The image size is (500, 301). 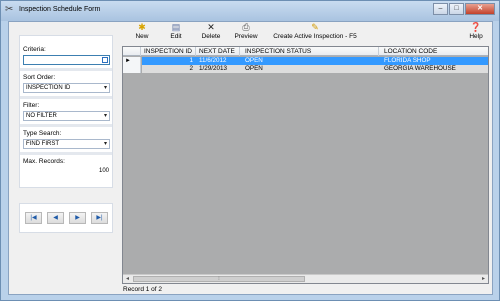 I want to click on scrollbar-thumb: ⁞, so click(x=219, y=279).